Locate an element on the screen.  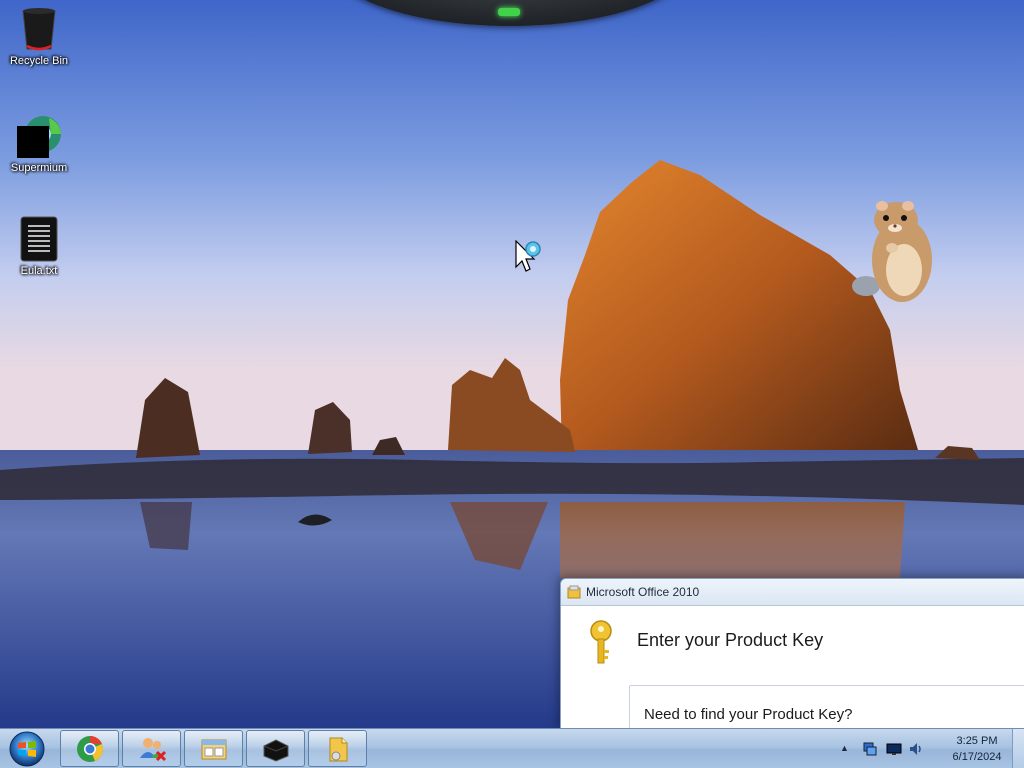
taskbar-button-office-setup is located at coordinates (337, 748).